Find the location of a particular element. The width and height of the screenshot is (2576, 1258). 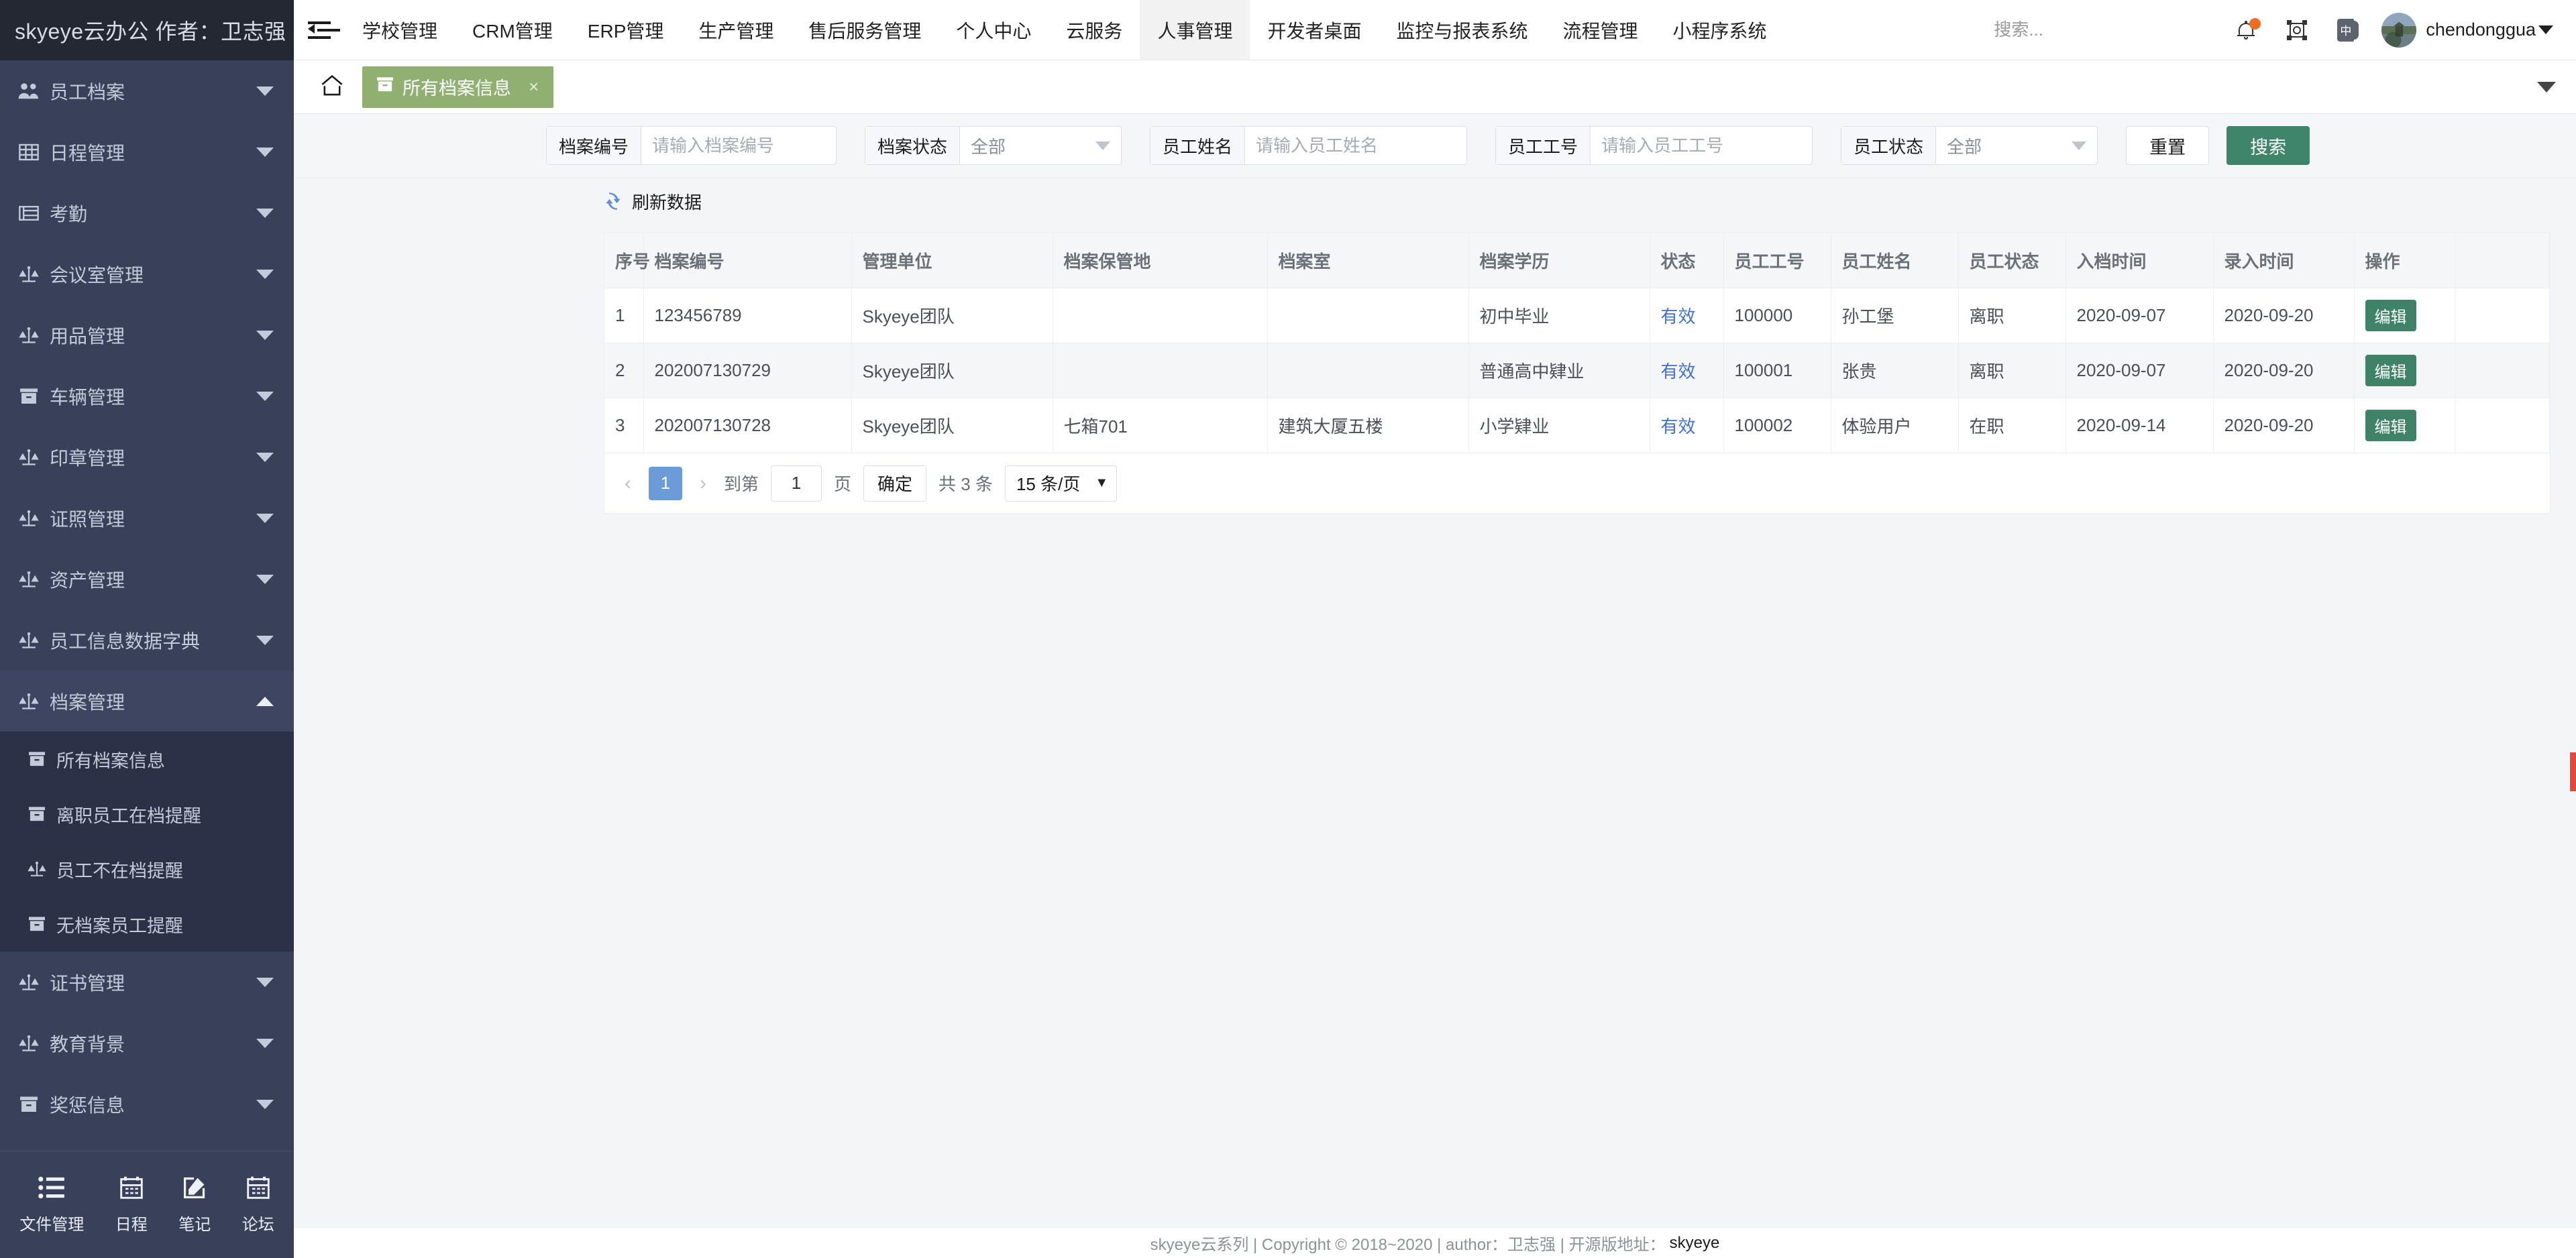

reset-button: 重置 is located at coordinates (2168, 145).